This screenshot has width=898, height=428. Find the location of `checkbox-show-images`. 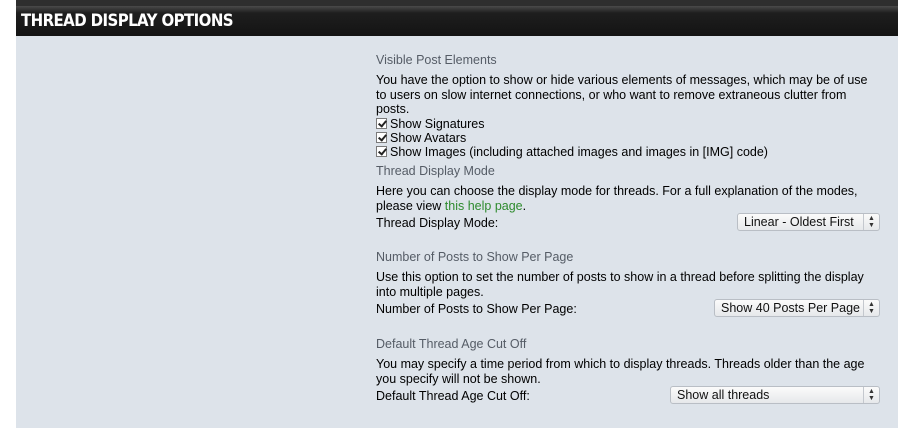

checkbox-show-images is located at coordinates (381, 151).